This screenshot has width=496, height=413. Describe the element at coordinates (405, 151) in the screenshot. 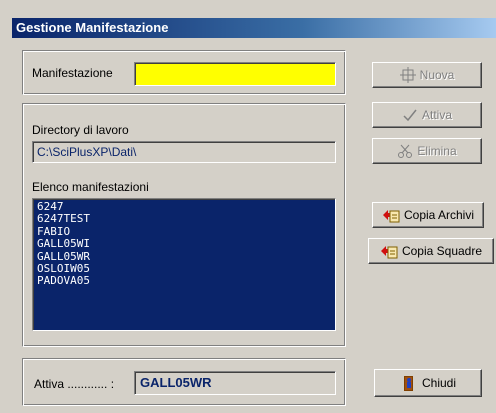

I see `scissors-icon` at that location.